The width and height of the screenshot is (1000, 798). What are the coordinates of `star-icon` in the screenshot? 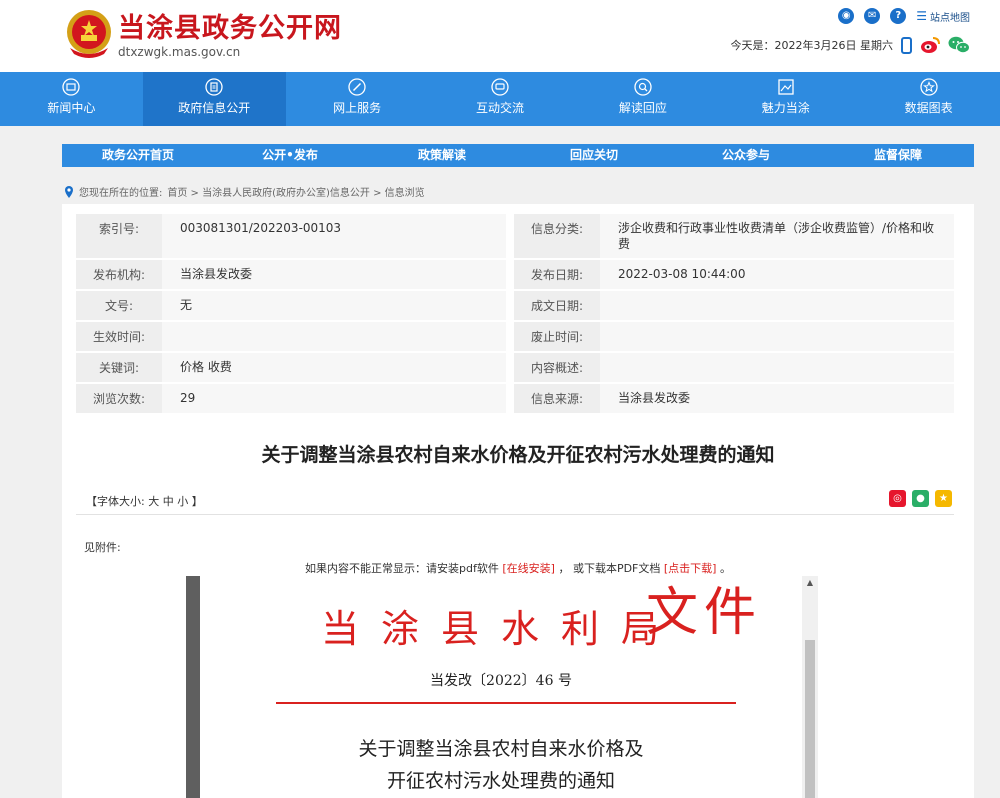 It's located at (928, 87).